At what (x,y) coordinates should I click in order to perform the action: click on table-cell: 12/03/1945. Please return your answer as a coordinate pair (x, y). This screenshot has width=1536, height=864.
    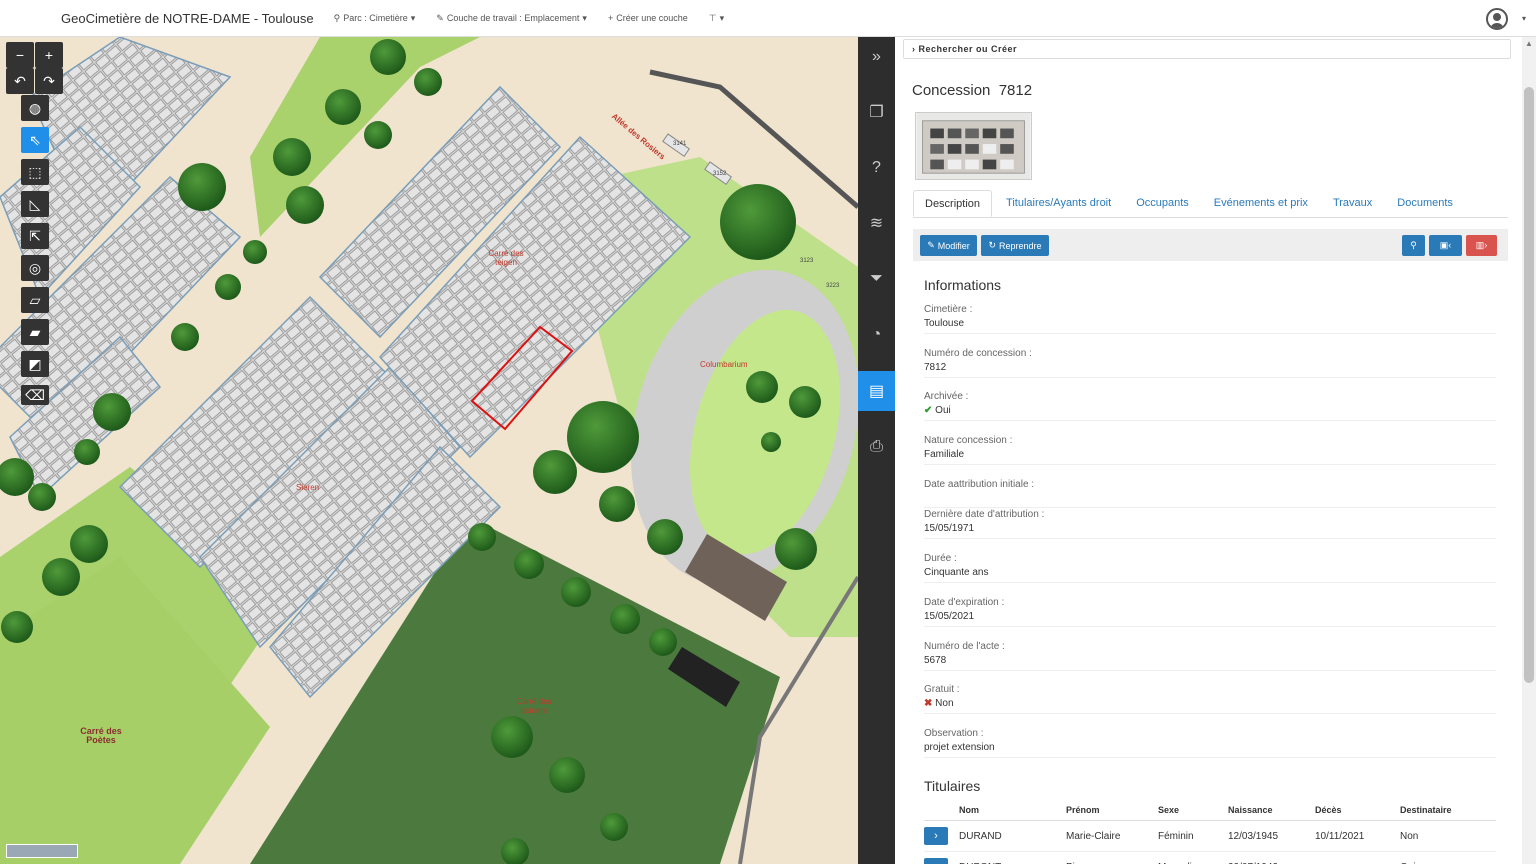
    Looking at the image, I should click on (1271, 836).